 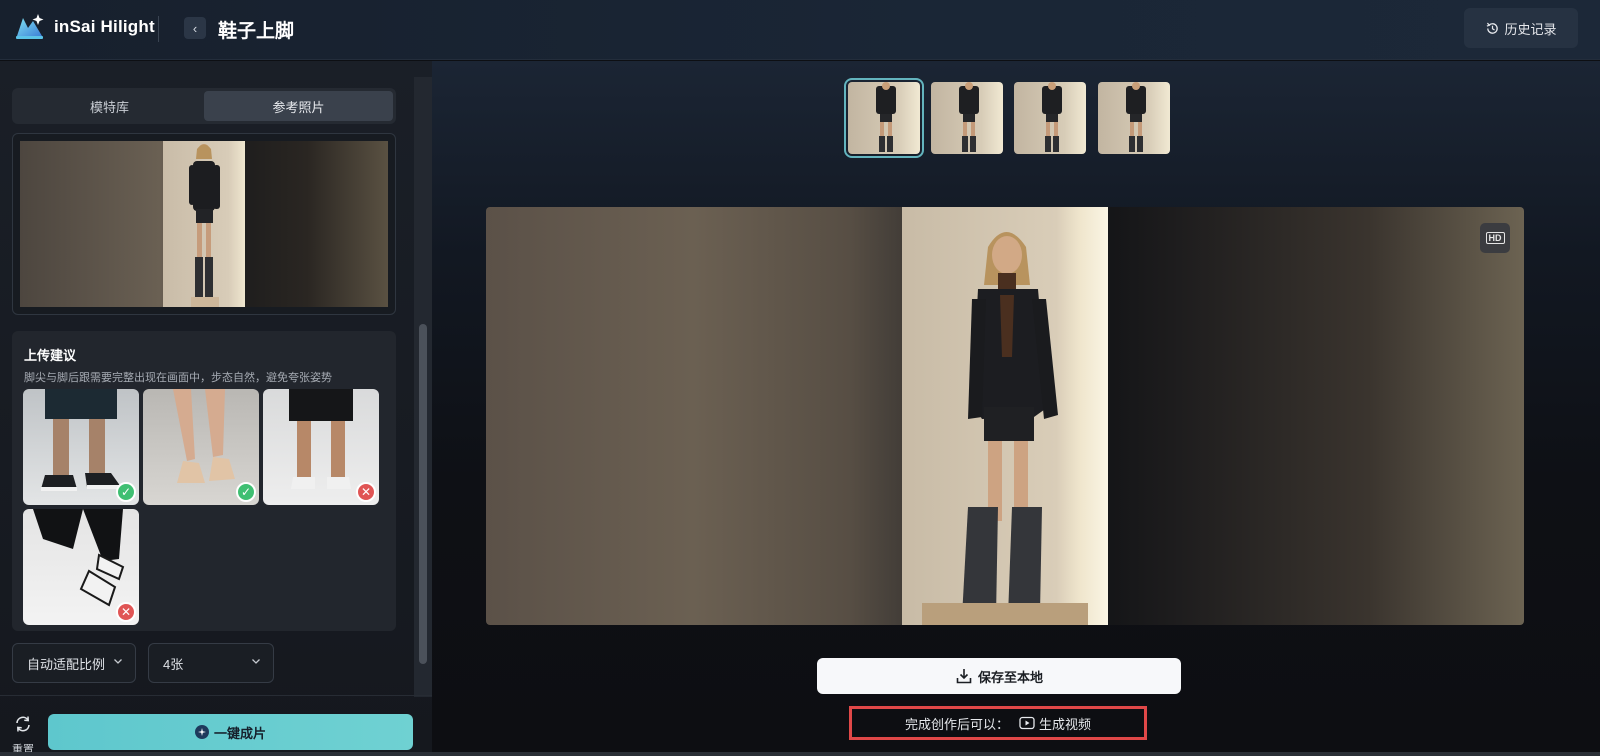 I want to click on sparkle-icon, so click(x=201, y=732).